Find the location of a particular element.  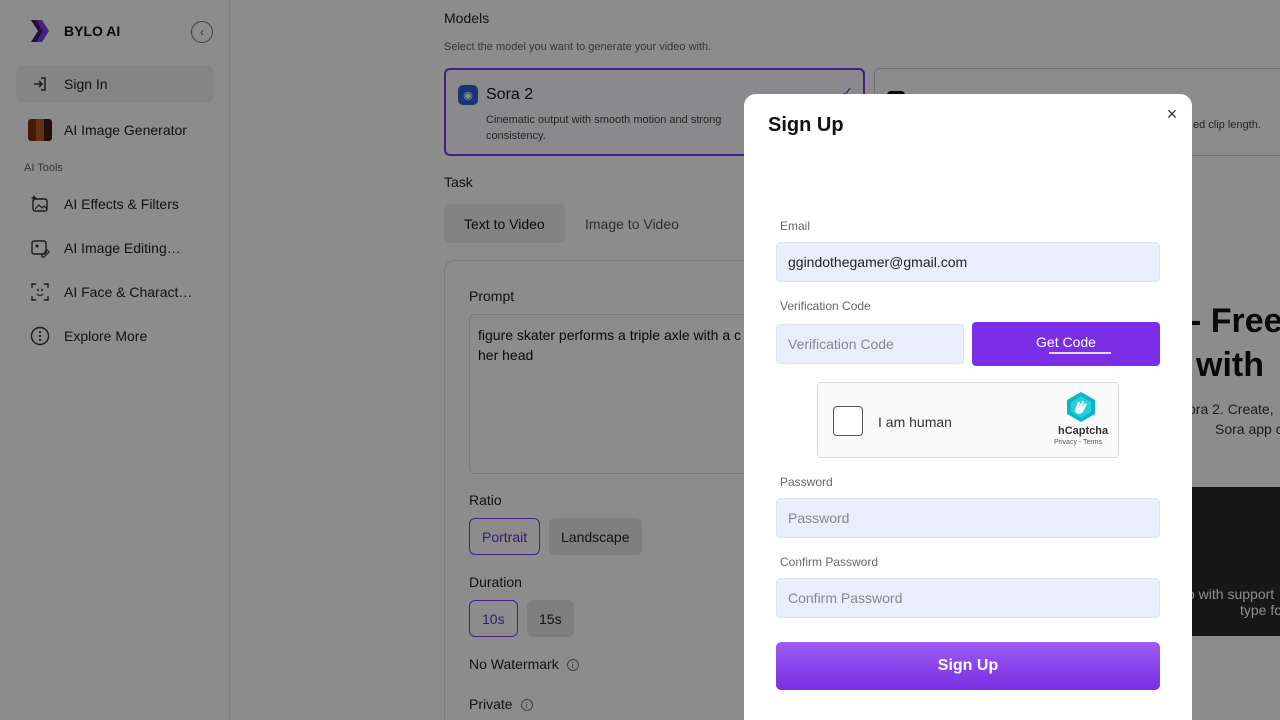

email-field is located at coordinates (968, 262).